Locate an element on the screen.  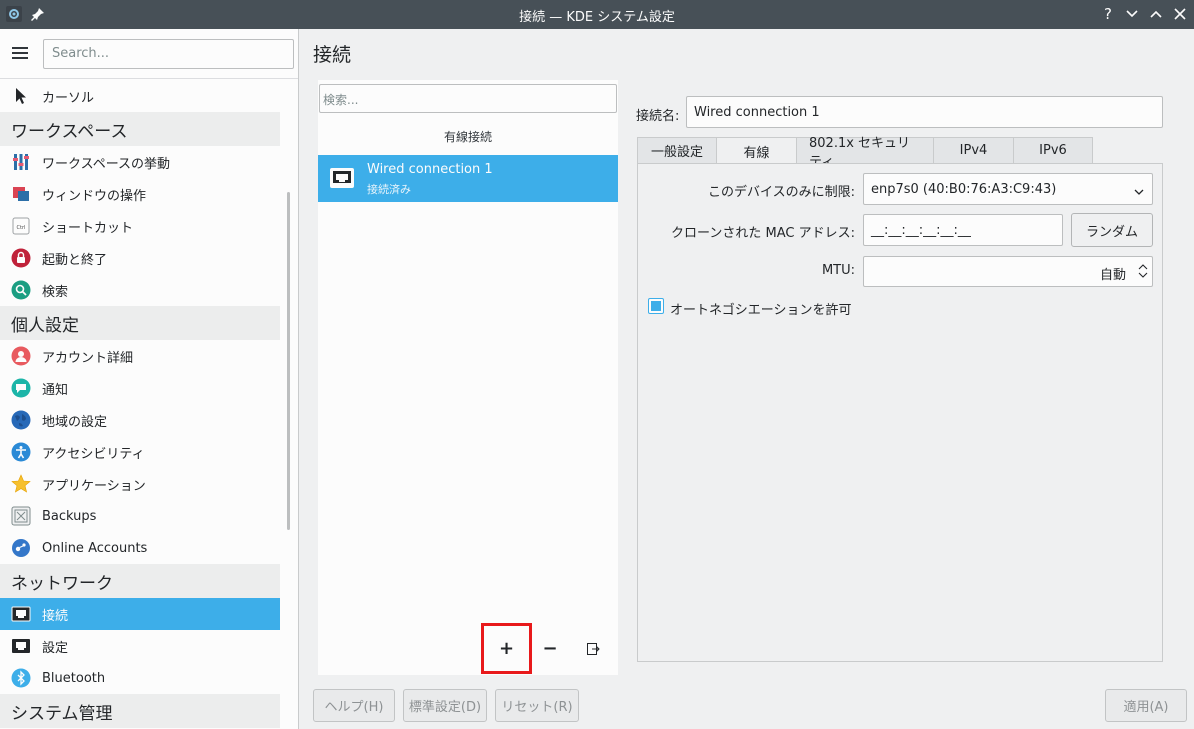
sidebar-item-search: 検索 is located at coordinates (140, 290).